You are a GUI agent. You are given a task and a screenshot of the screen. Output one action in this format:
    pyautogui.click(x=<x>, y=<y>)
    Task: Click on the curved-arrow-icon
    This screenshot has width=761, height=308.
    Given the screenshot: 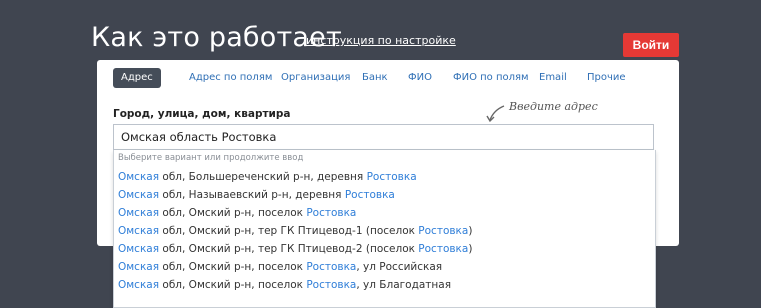 What is the action you would take?
    pyautogui.click(x=495, y=114)
    